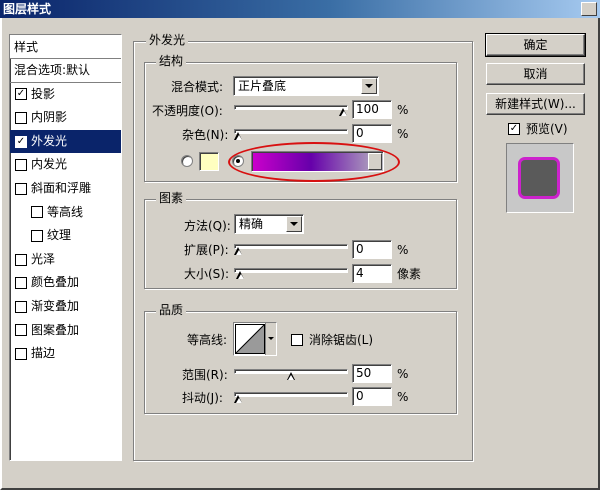 This screenshot has height=490, width=600. I want to click on contour-label: 等高线:, so click(207, 340).